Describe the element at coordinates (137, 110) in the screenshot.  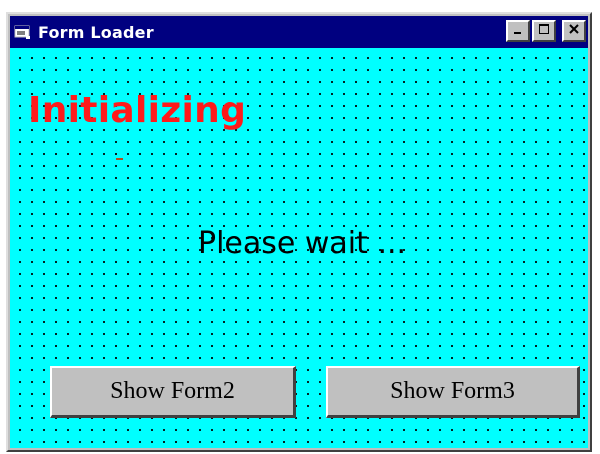
I see `status-heading: Initializing` at that location.